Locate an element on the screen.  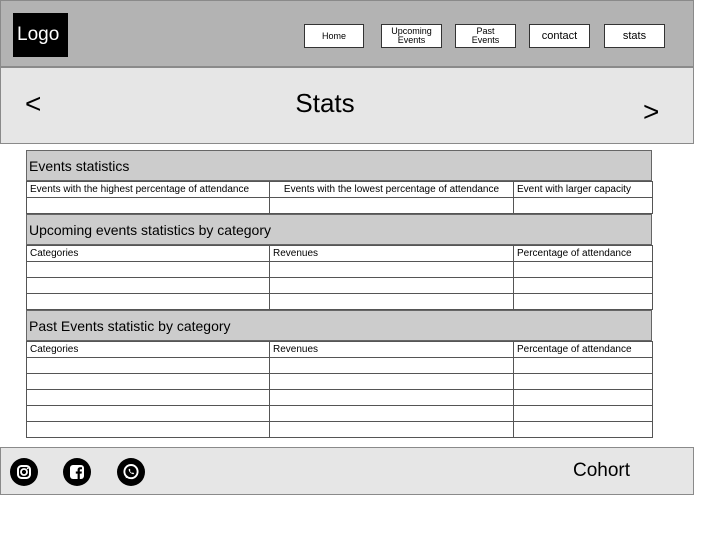
nav-past-events-button: Past Events is located at coordinates (485, 36).